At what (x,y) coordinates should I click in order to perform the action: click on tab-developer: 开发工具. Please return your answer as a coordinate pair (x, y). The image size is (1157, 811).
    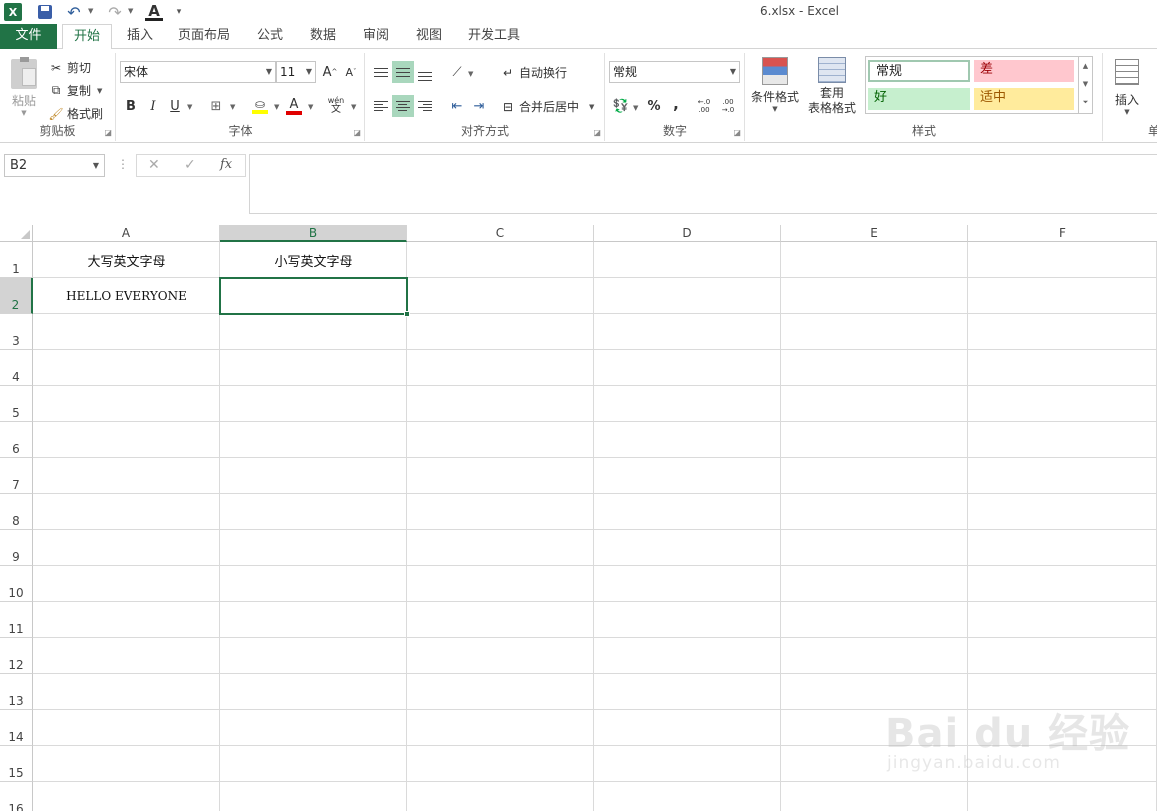
    Looking at the image, I should click on (494, 36).